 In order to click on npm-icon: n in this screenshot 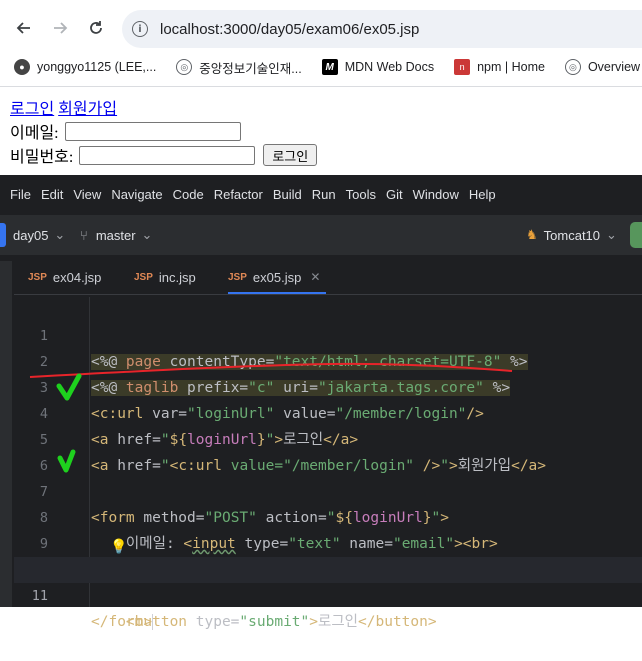, I will do `click(462, 67)`.